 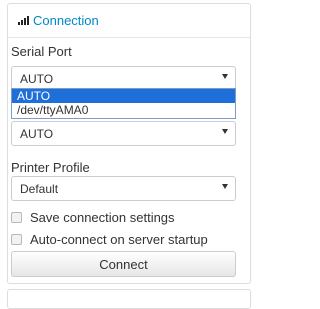 I want to click on next-panel, so click(x=129, y=299).